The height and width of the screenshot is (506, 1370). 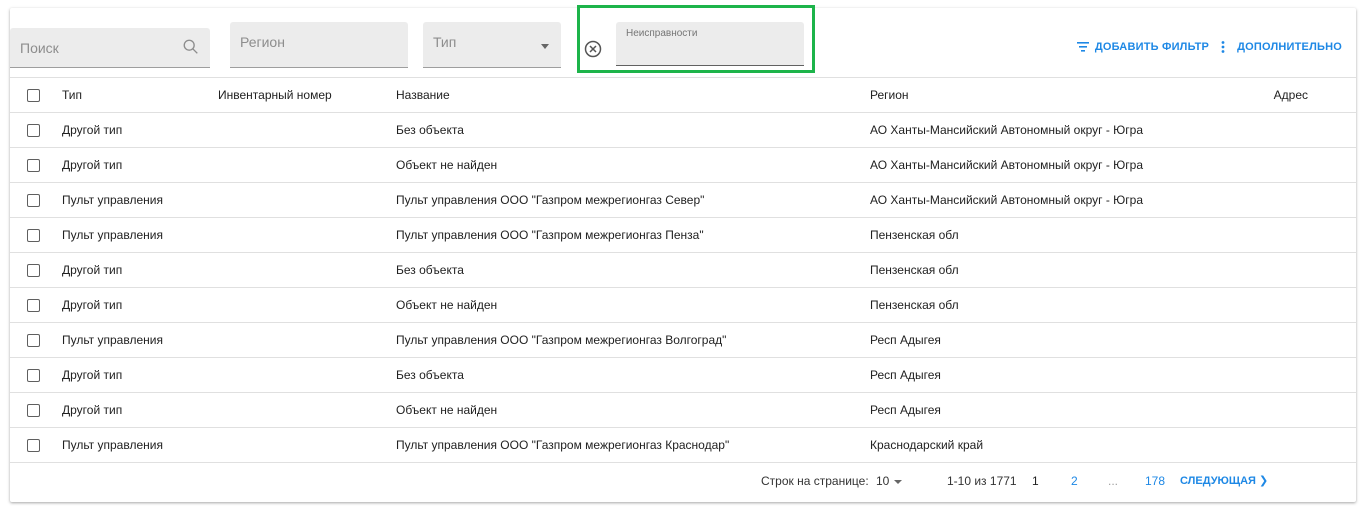 What do you see at coordinates (110, 48) in the screenshot?
I see `search-input: Поиск` at bounding box center [110, 48].